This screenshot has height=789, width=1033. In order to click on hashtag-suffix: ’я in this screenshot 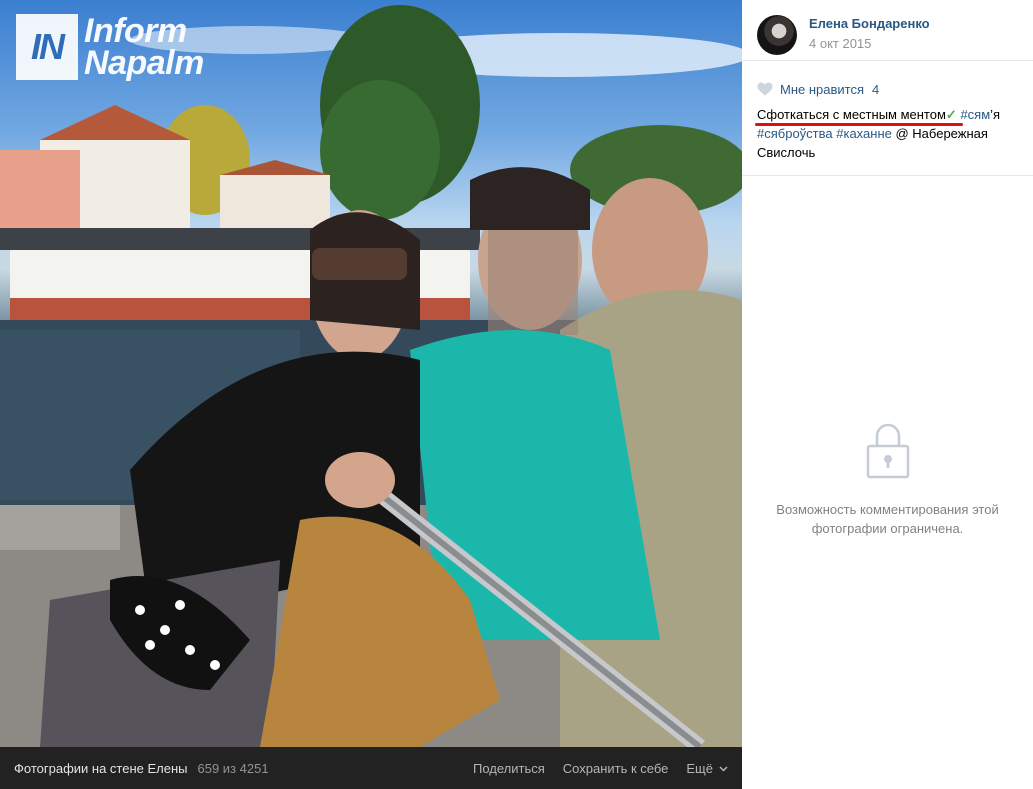, I will do `click(995, 114)`.